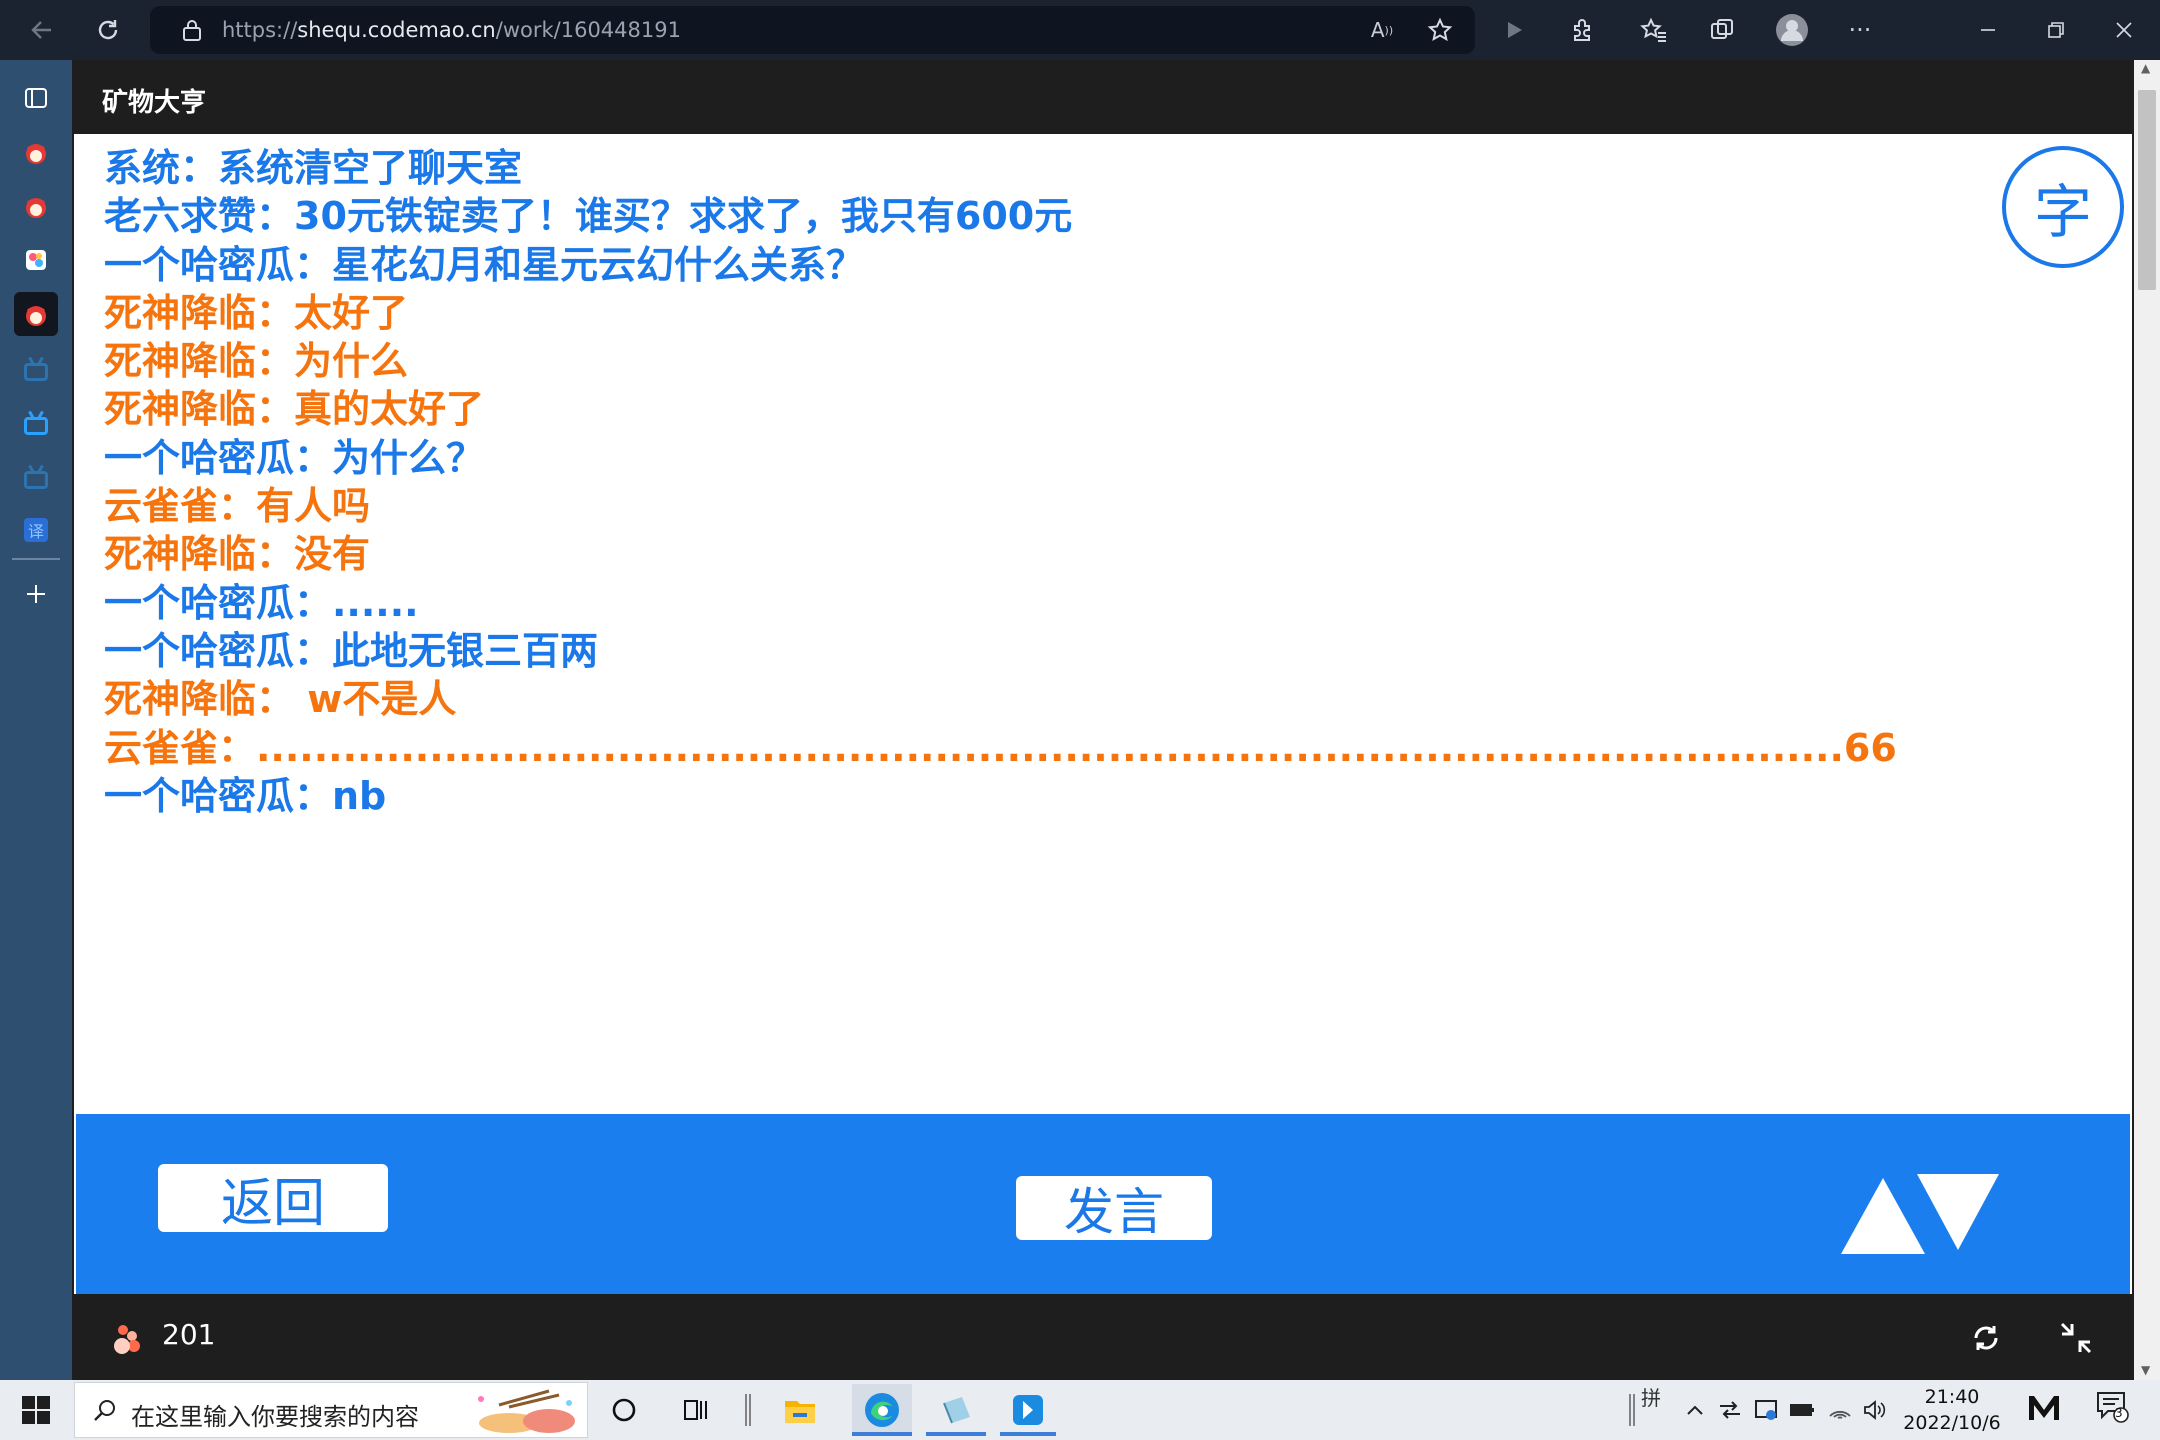 This screenshot has width=2160, height=1440. Describe the element at coordinates (2063, 207) in the screenshot. I see `font-size-button: 字` at that location.